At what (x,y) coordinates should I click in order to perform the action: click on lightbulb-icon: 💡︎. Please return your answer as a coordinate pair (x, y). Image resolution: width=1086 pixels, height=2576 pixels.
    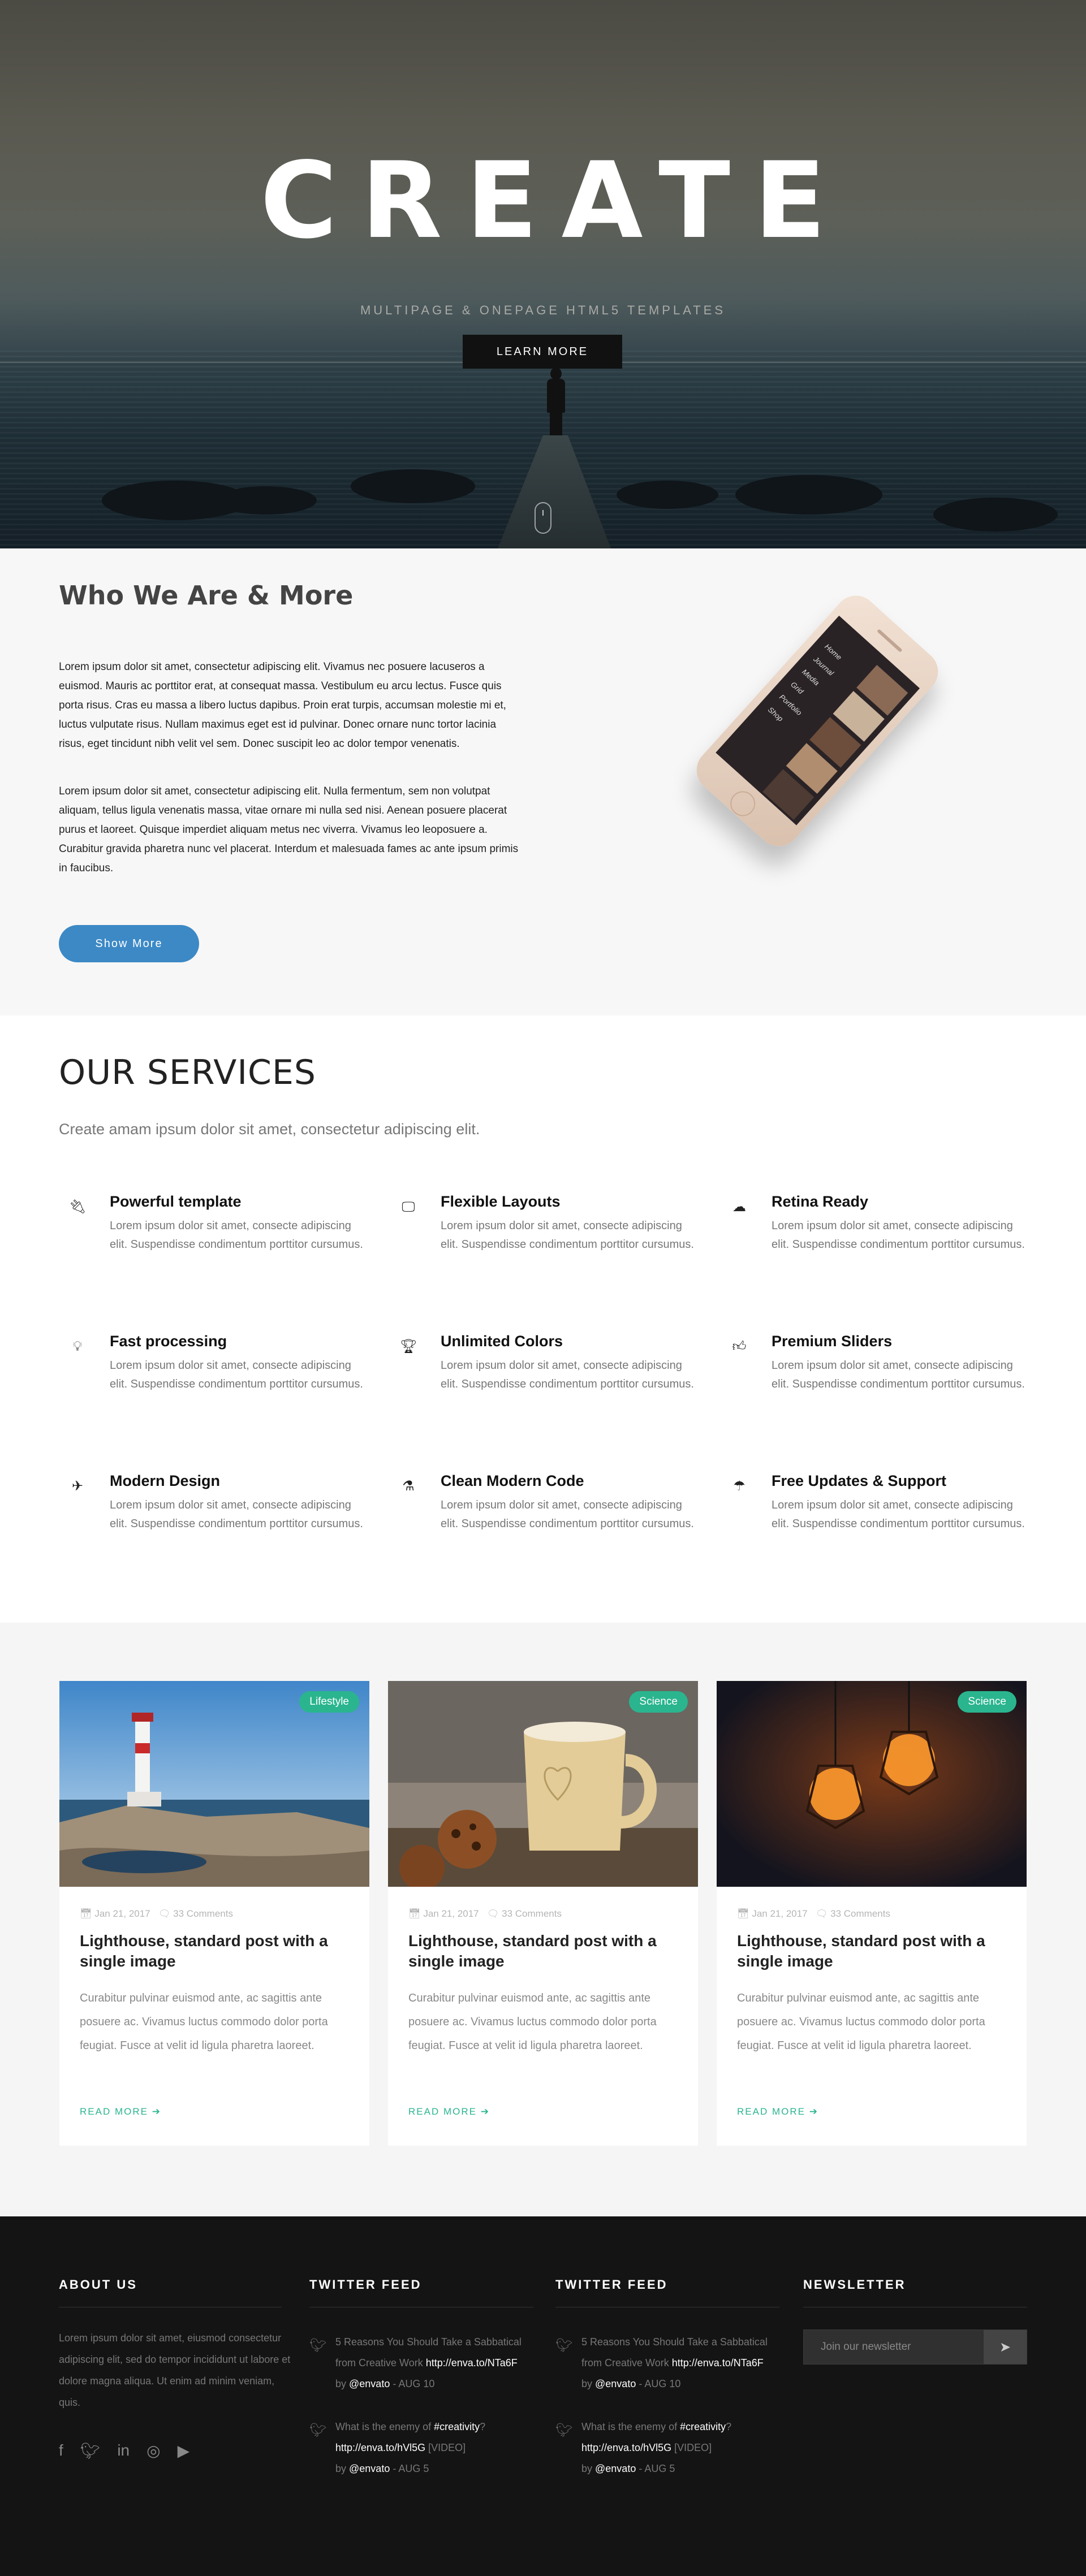
    Looking at the image, I should click on (77, 1346).